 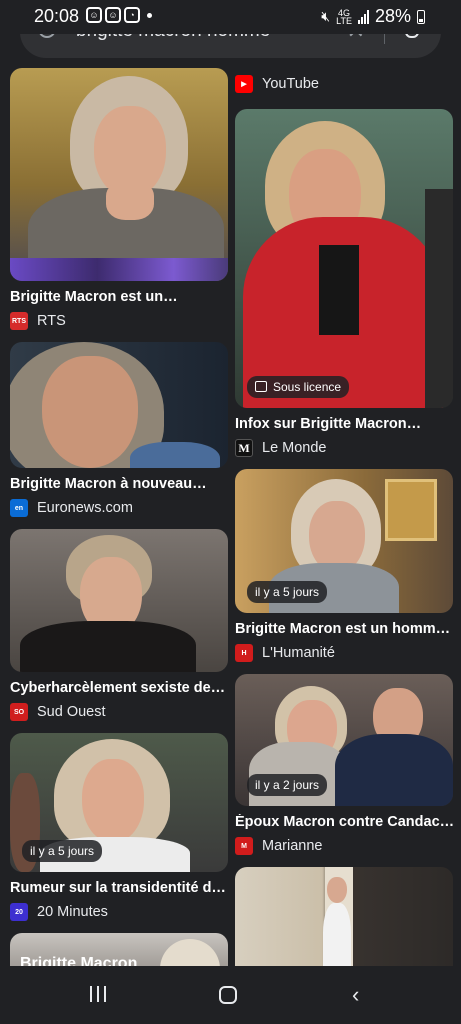 I want to click on image-result, so click(x=344, y=922).